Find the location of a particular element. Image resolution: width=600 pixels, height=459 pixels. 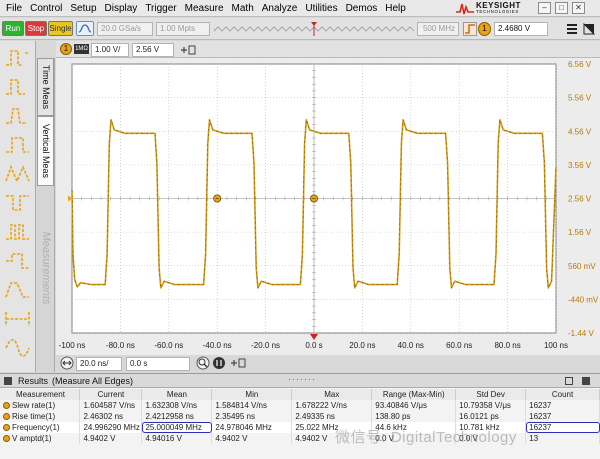

add-timebase-icon is located at coordinates (238, 363).